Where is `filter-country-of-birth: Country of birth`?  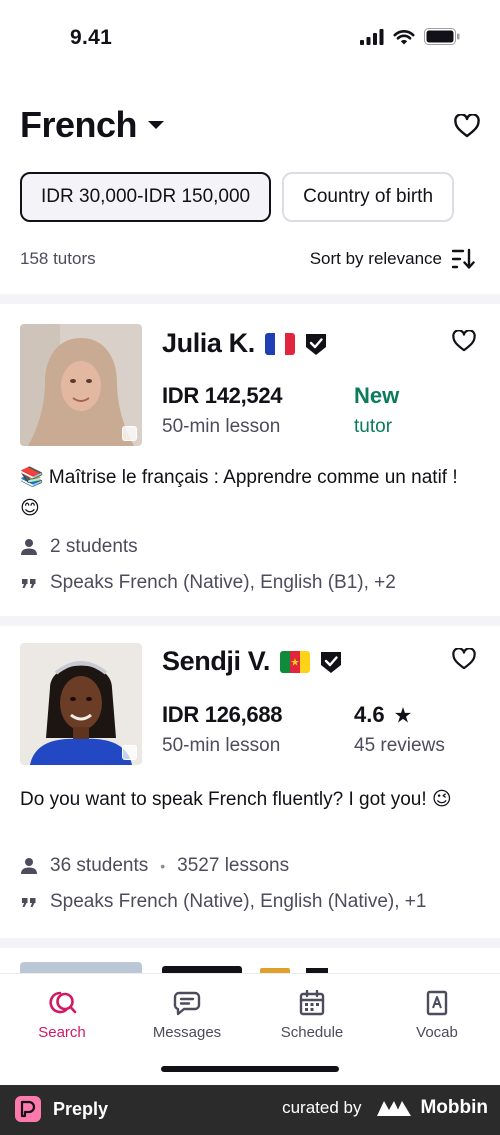
filter-country-of-birth: Country of birth is located at coordinates (368, 197).